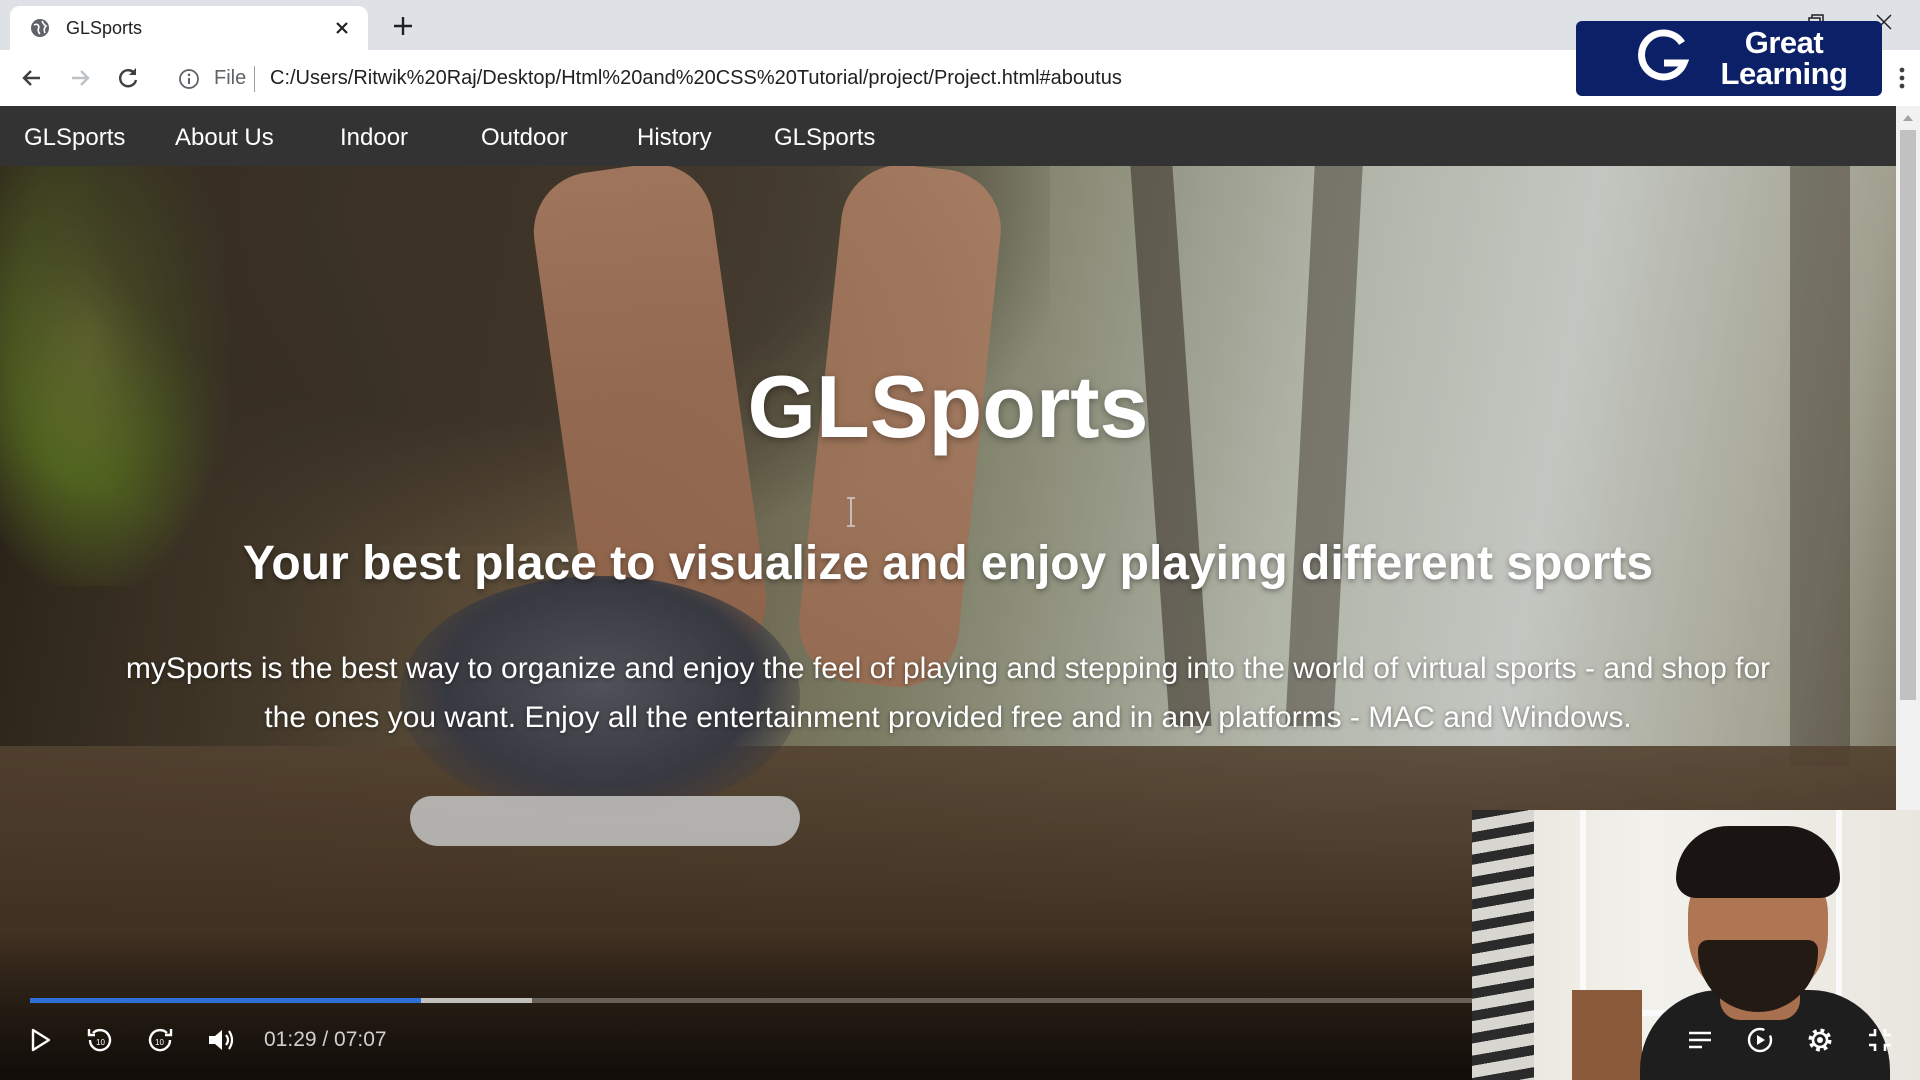 This screenshot has height=1080, width=1920. I want to click on captions-icon, so click(1700, 1040).